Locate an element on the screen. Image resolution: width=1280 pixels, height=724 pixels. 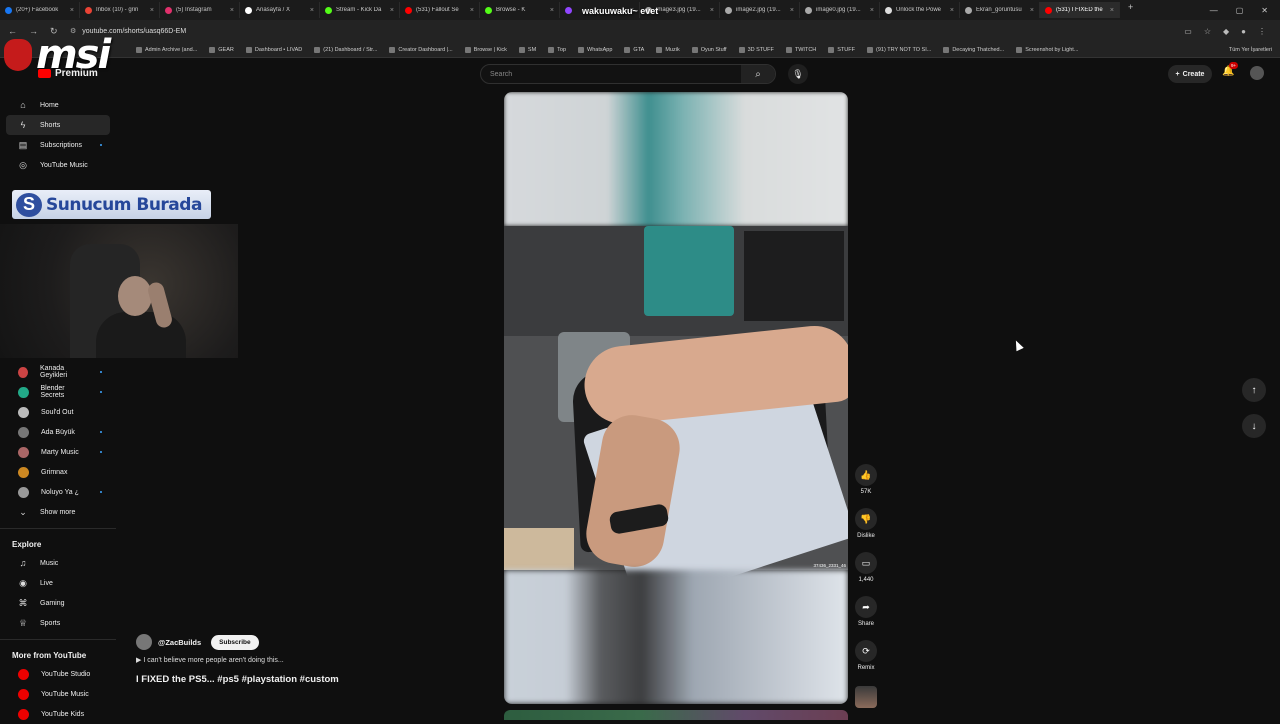
explore-item-gaming: ⌘ Gaming is located at coordinates (58, 603).